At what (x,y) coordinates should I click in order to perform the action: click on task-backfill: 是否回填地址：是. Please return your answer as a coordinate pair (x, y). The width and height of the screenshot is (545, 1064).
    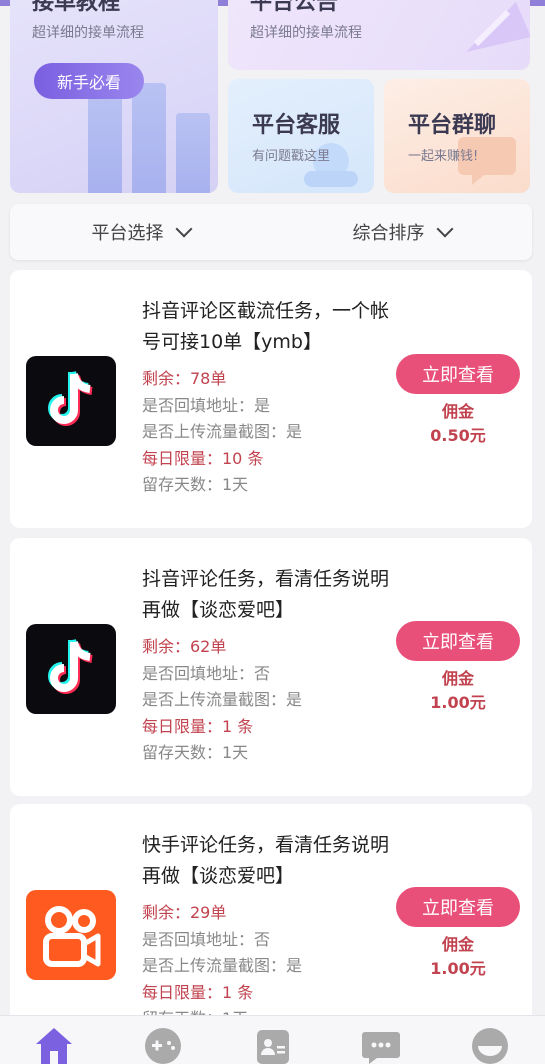
    Looking at the image, I should click on (206, 405).